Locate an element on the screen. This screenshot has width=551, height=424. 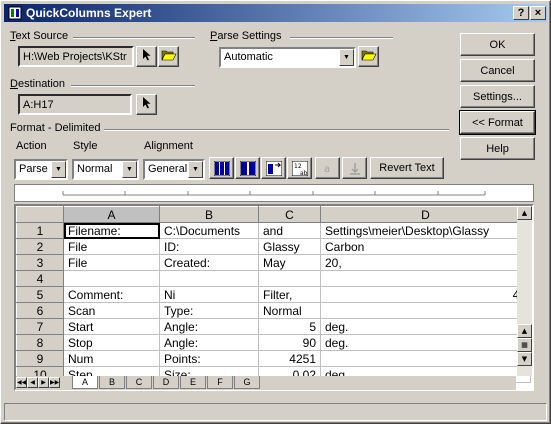
first-sheet-icon: ◀◀ is located at coordinates (21, 382).